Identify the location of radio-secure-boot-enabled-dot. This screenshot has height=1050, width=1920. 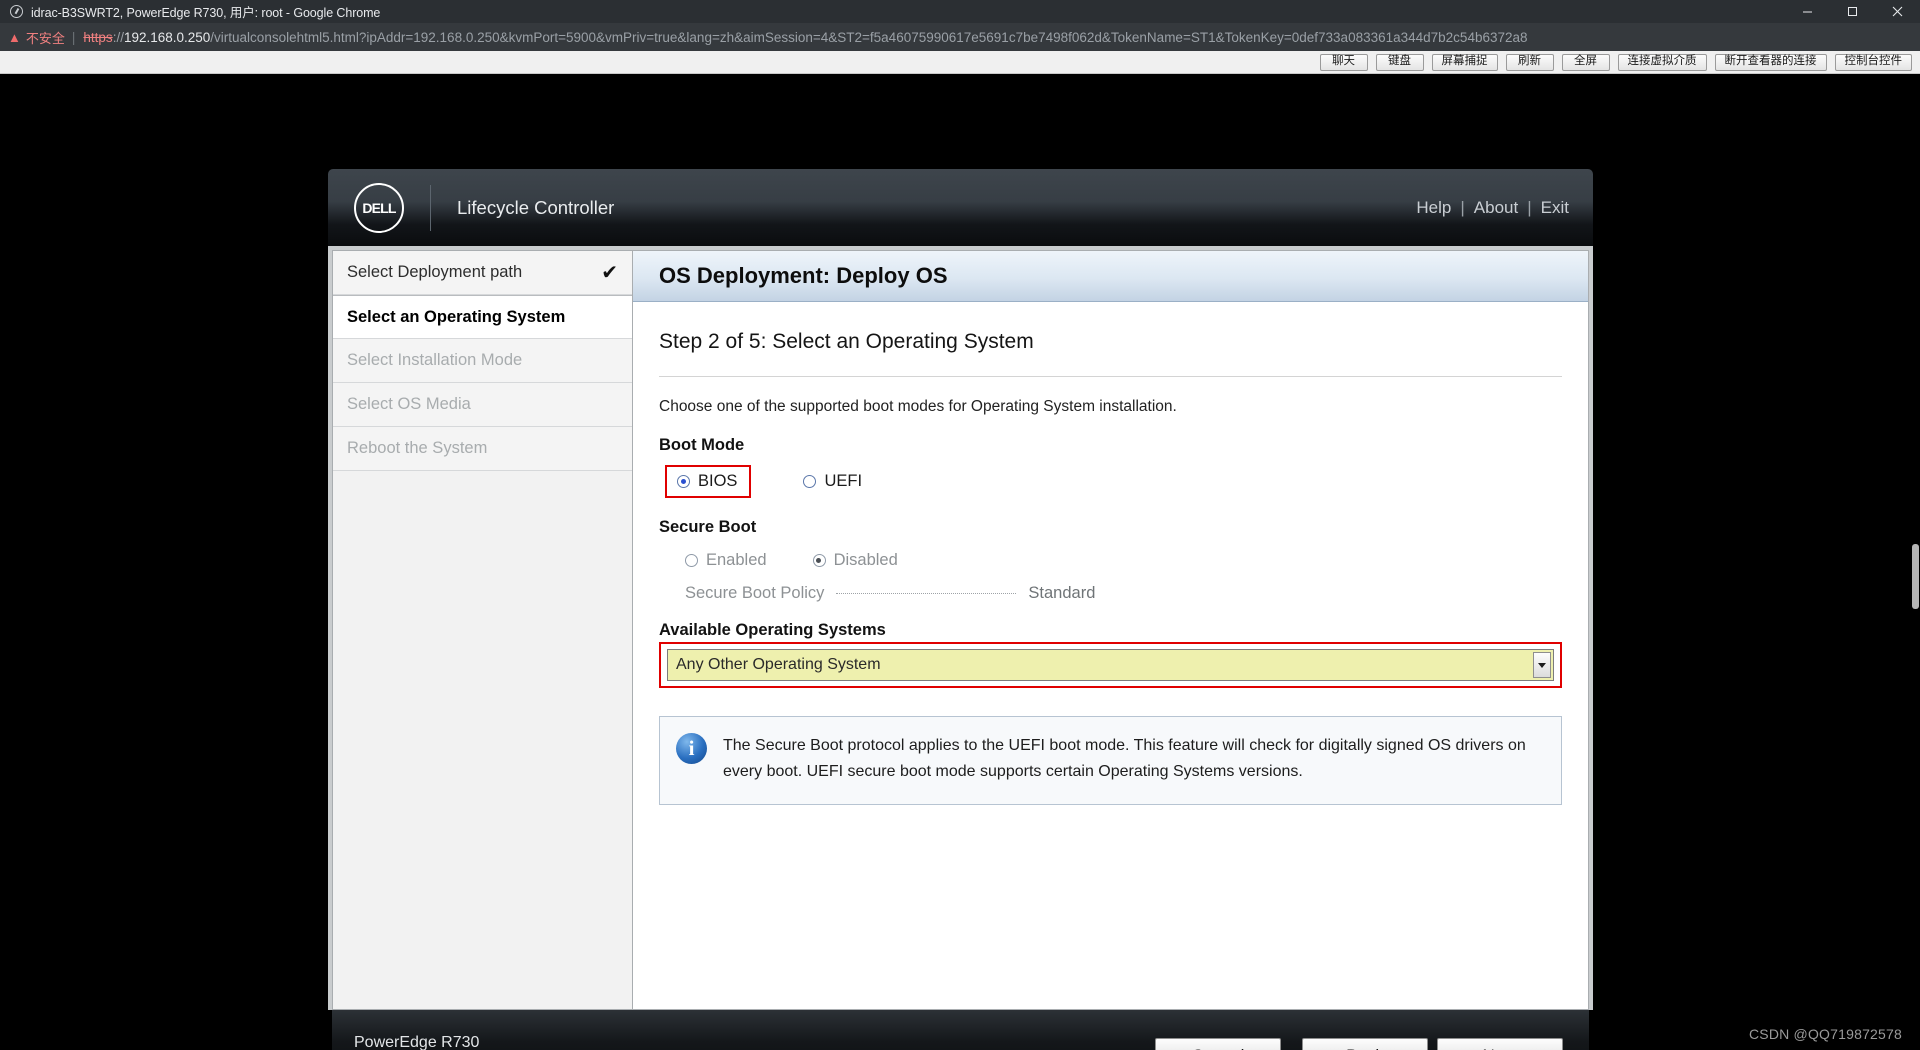
(691, 560).